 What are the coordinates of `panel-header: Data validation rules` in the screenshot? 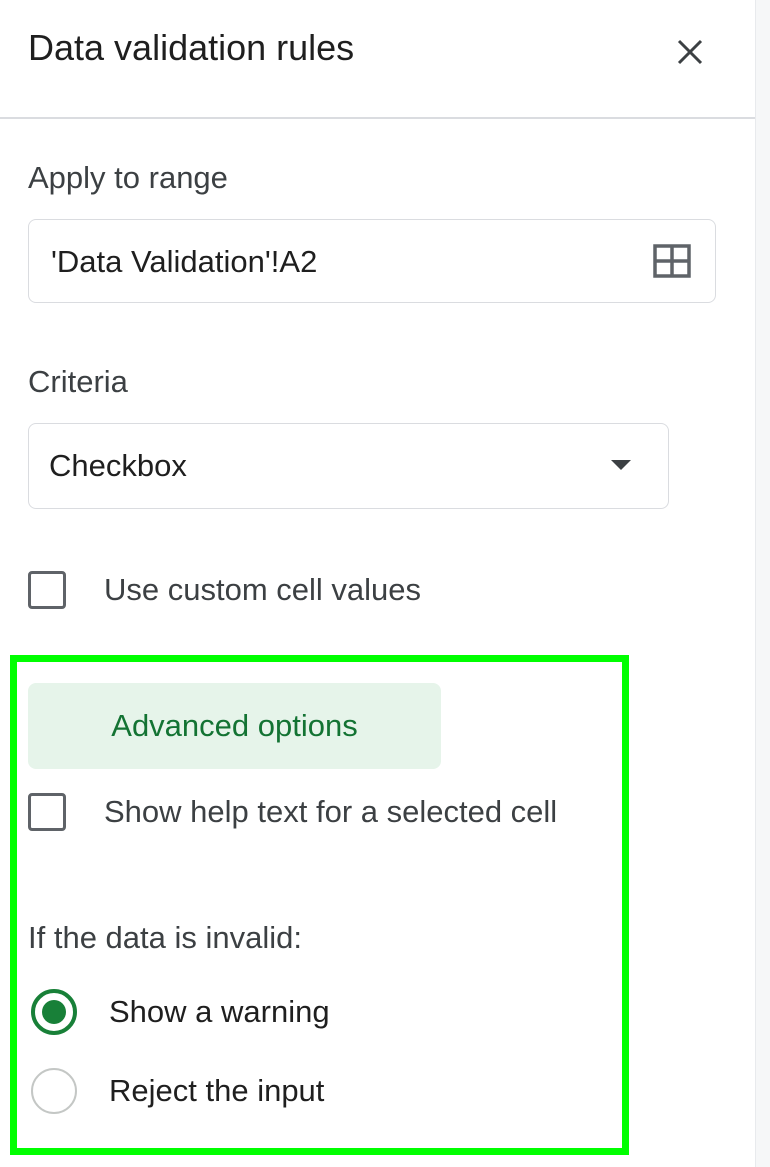 It's located at (377, 59).